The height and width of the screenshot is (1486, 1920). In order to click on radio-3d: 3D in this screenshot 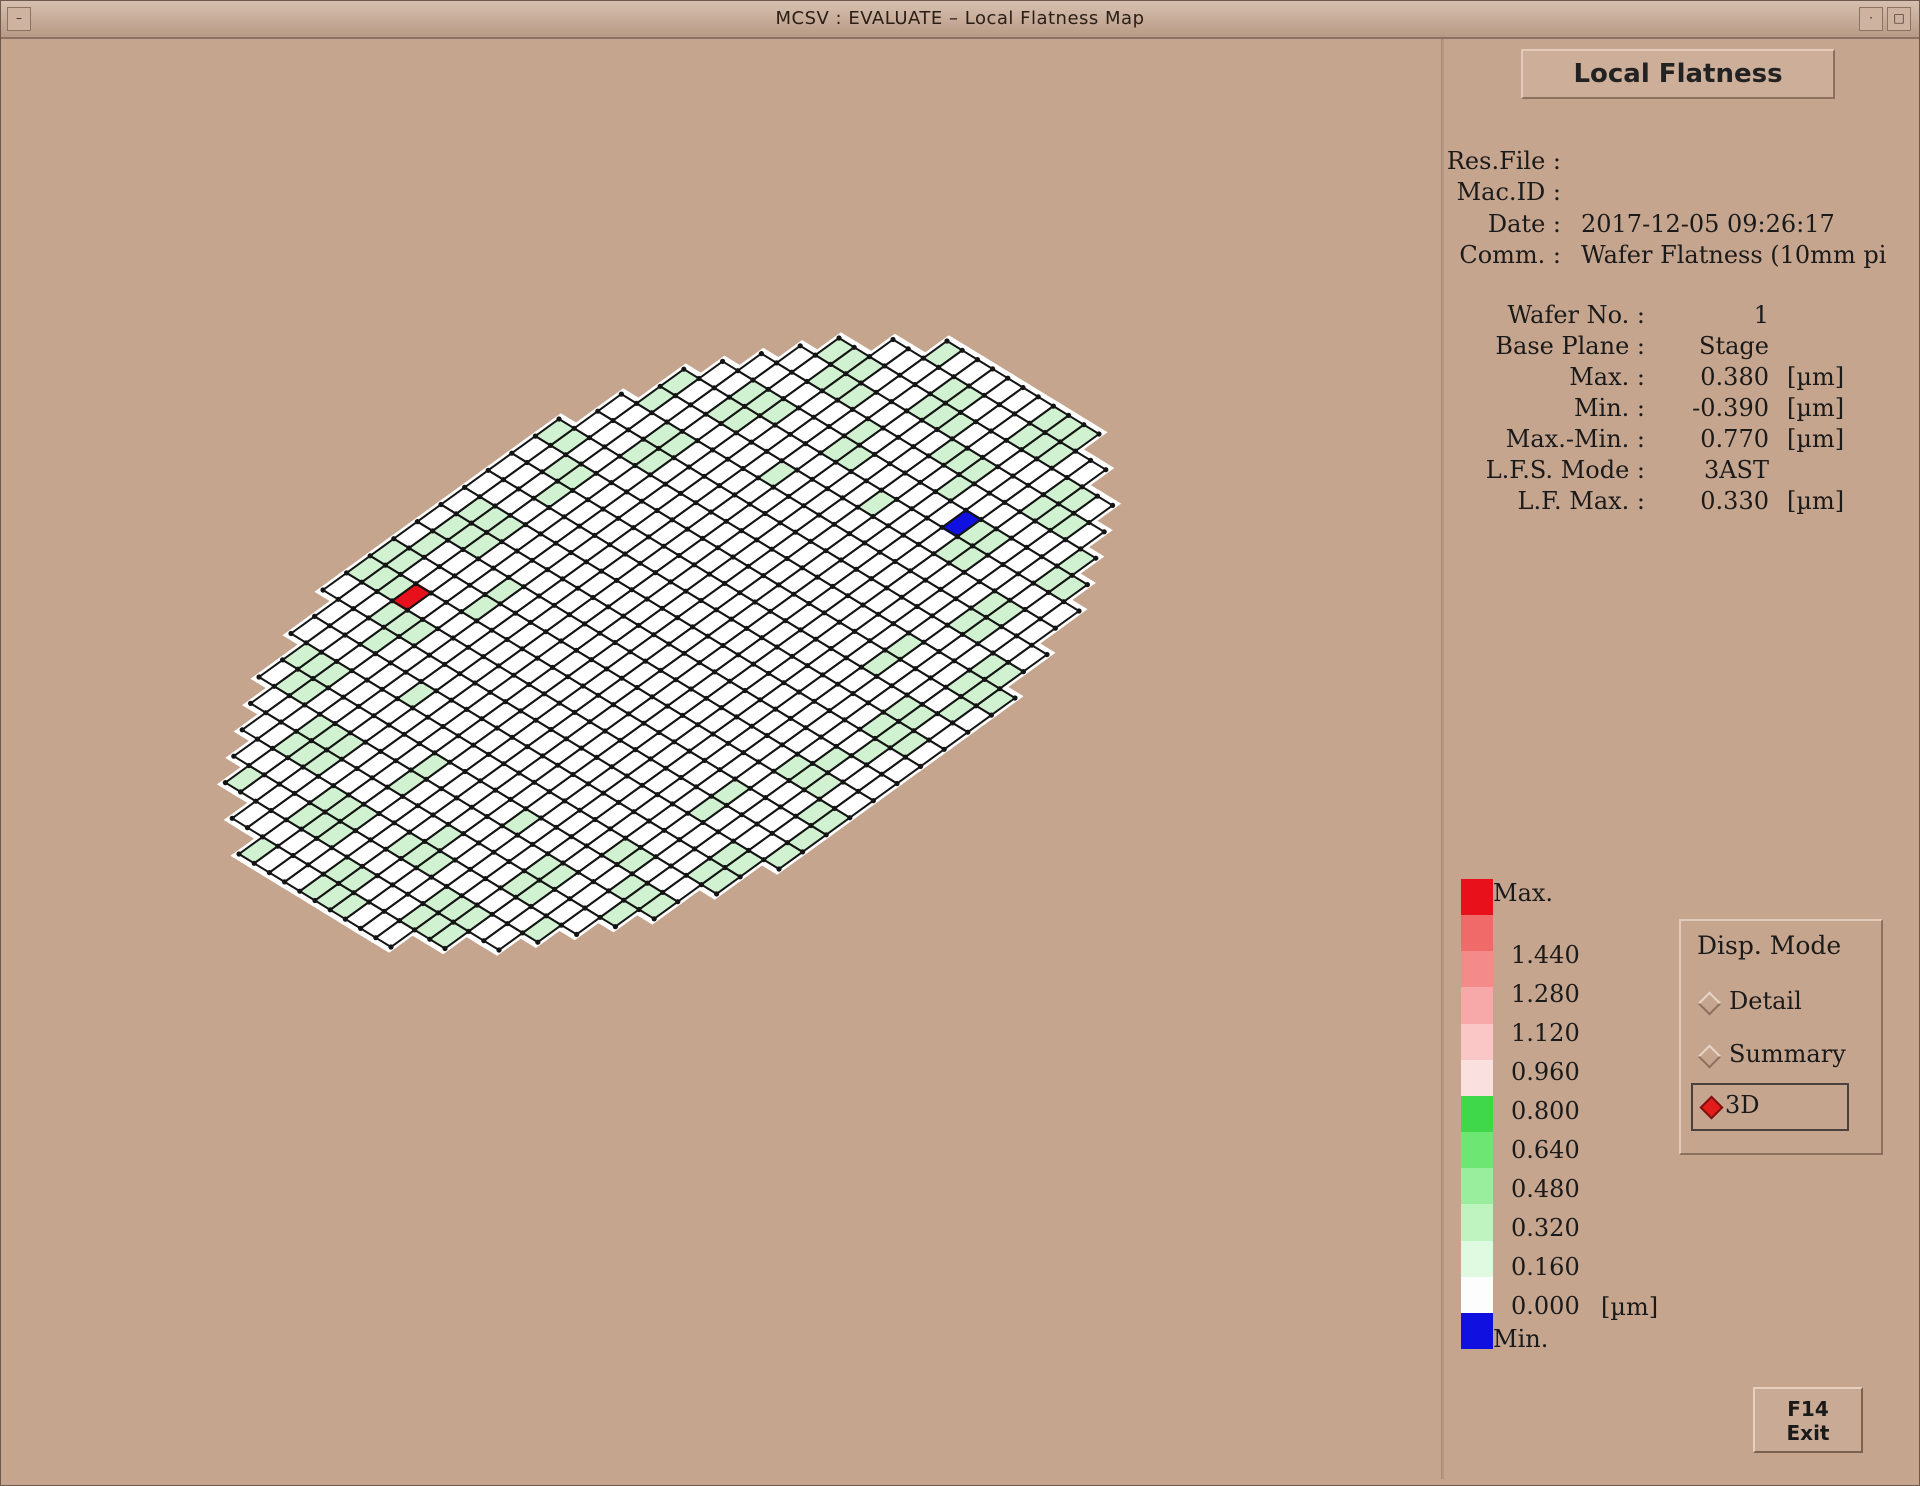, I will do `click(1770, 1107)`.